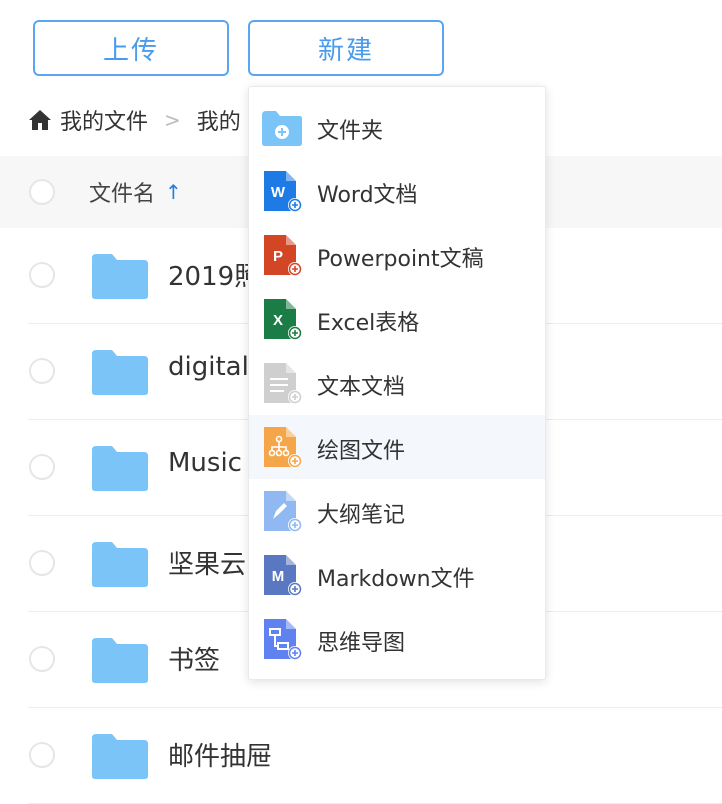 This screenshot has width=722, height=804. I want to click on outline-note-icon, so click(282, 511).